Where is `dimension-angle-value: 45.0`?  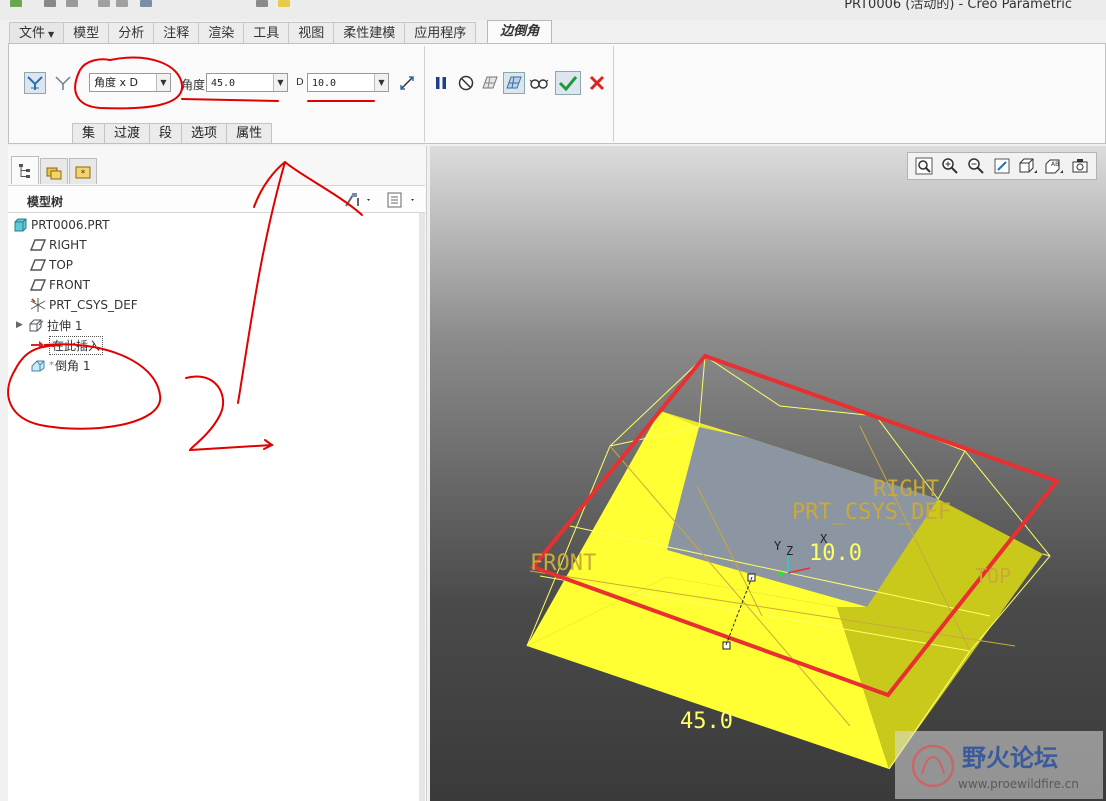 dimension-angle-value: 45.0 is located at coordinates (706, 721).